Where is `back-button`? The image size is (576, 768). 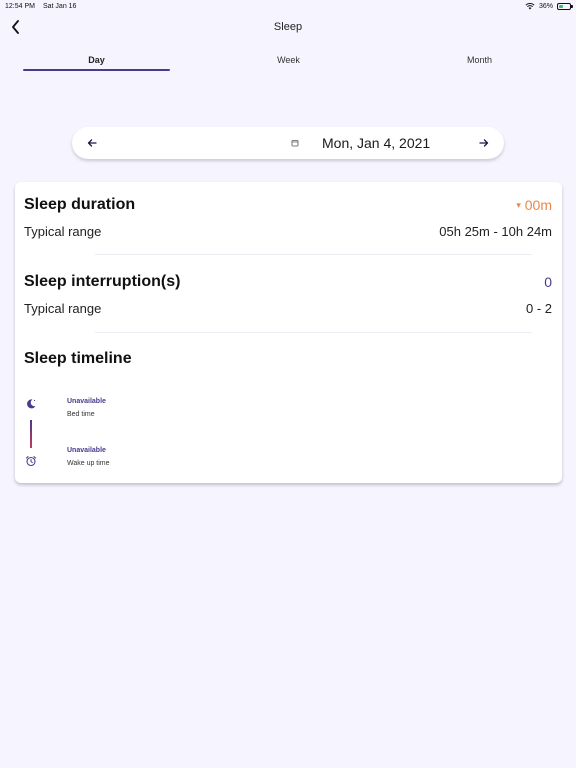 back-button is located at coordinates (15, 27).